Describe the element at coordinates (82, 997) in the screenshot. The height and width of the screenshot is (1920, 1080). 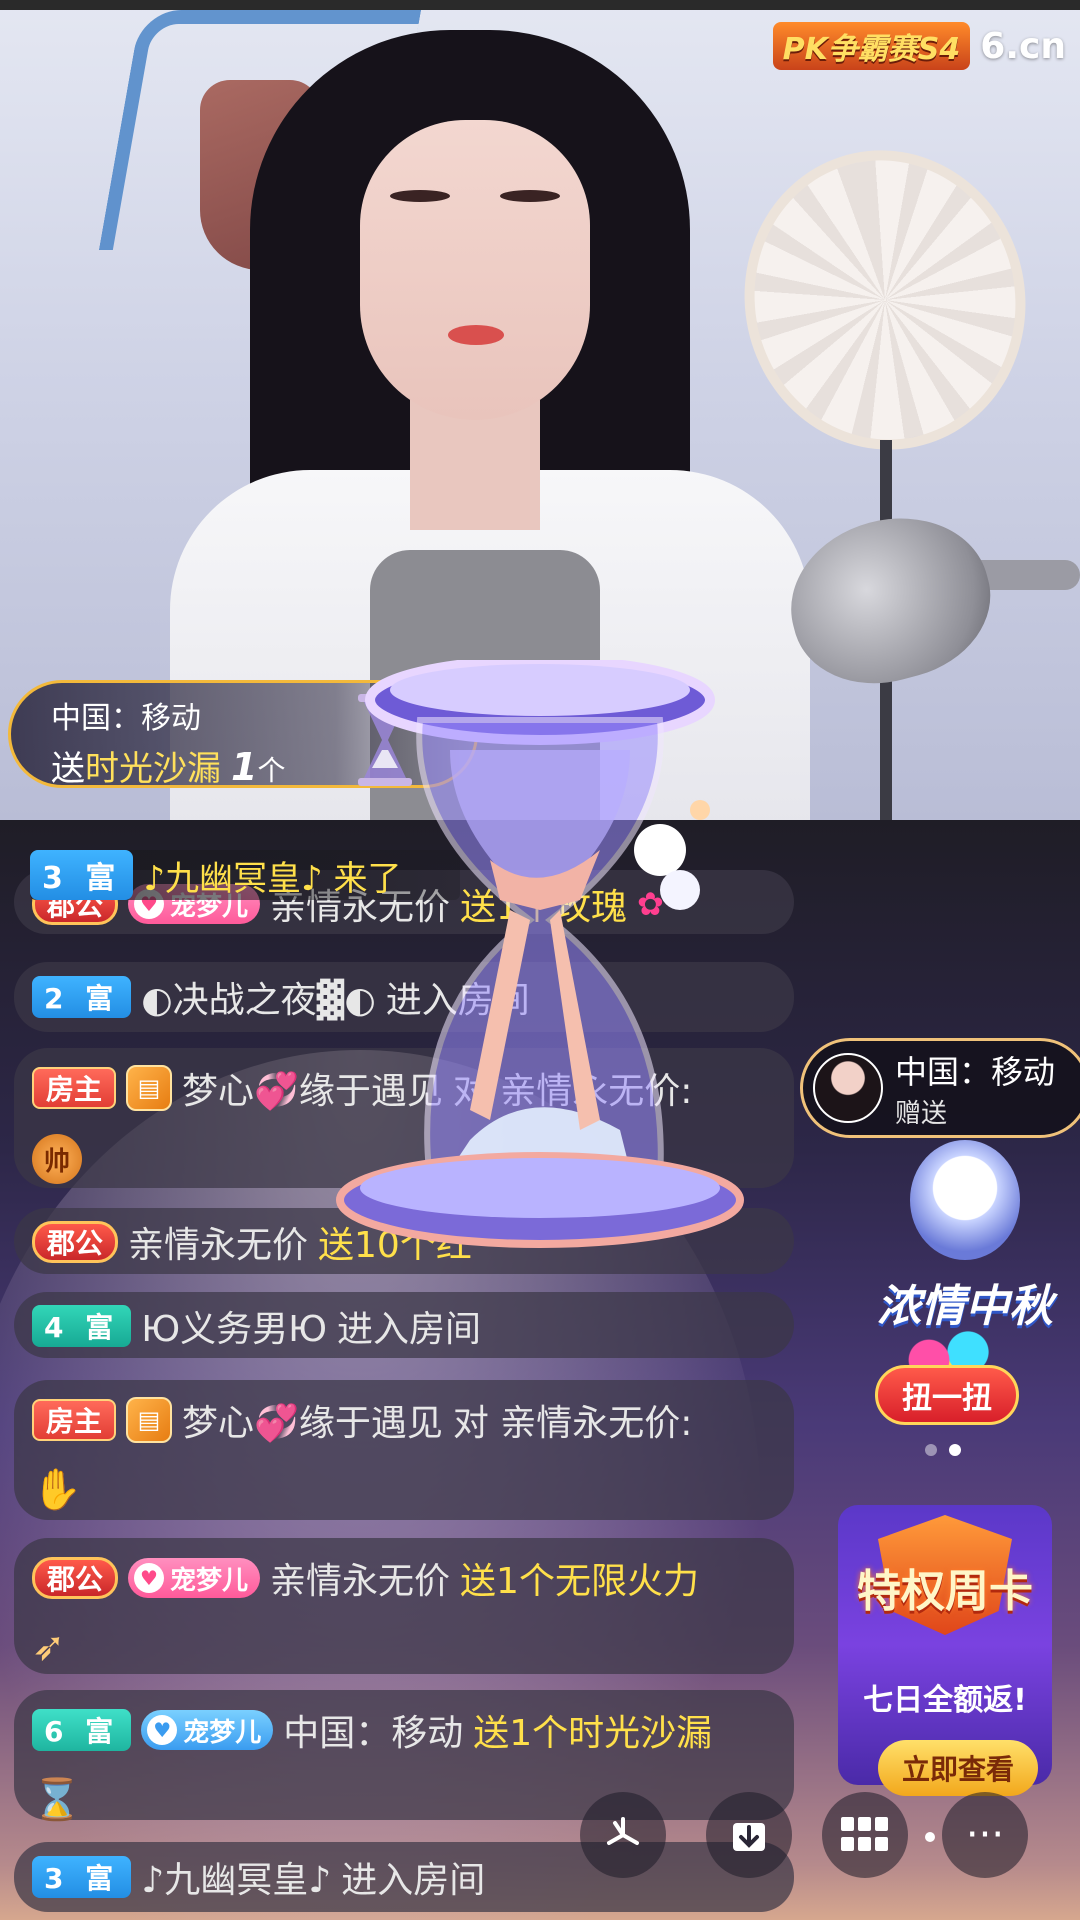
I see `rank-badge: 2 富` at that location.